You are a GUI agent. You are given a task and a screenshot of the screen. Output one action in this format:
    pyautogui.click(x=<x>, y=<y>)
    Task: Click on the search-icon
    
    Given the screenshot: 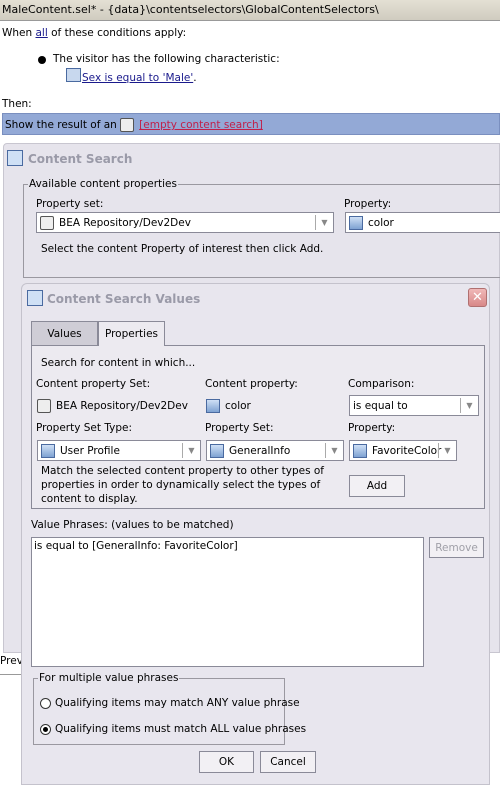 What is the action you would take?
    pyautogui.click(x=127, y=125)
    